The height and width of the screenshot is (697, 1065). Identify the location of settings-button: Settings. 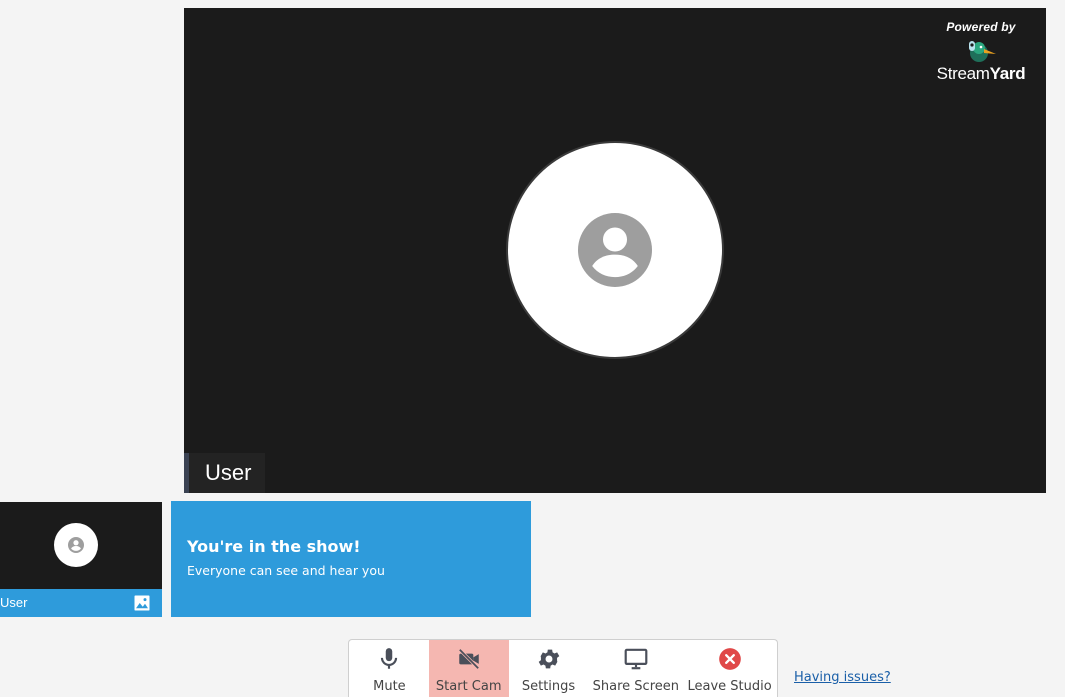
(549, 668).